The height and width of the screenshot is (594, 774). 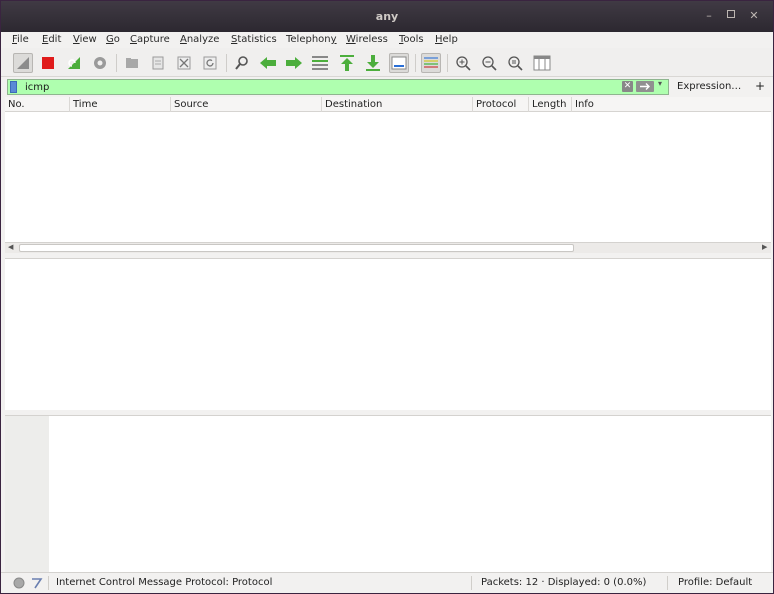 I want to click on resize-columns-icon, so click(x=542, y=63).